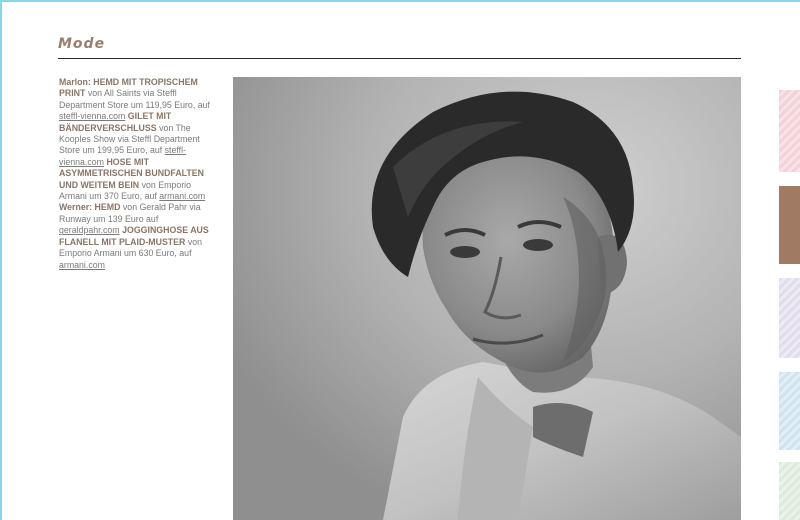  What do you see at coordinates (1, 260) in the screenshot?
I see `page-frame-left` at bounding box center [1, 260].